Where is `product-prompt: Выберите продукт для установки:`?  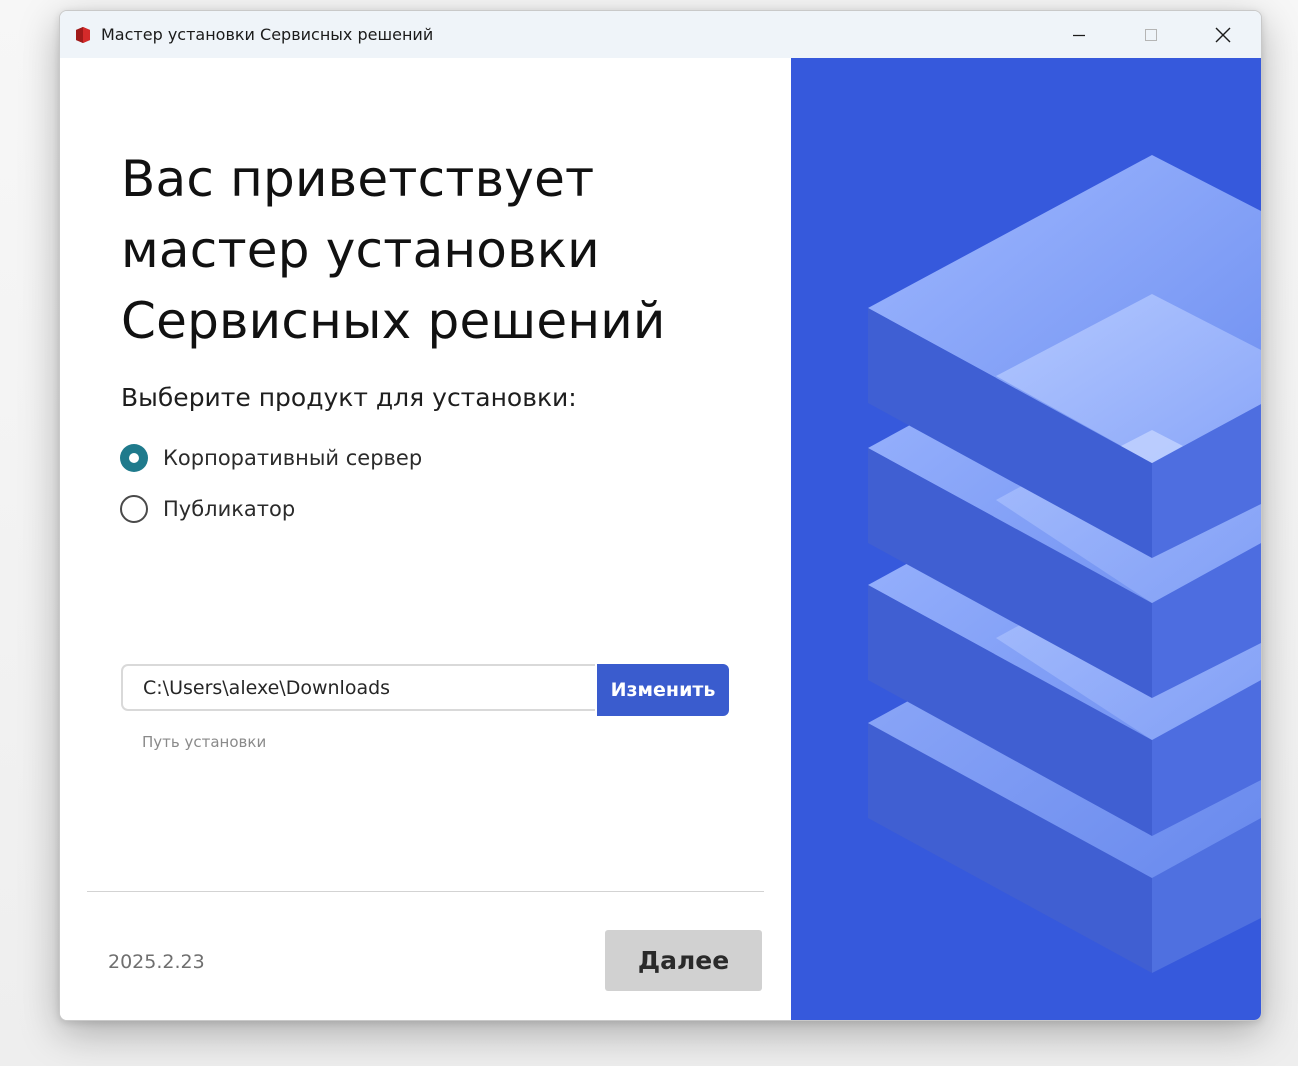
product-prompt: Выберите продукт для установки: is located at coordinates (349, 397).